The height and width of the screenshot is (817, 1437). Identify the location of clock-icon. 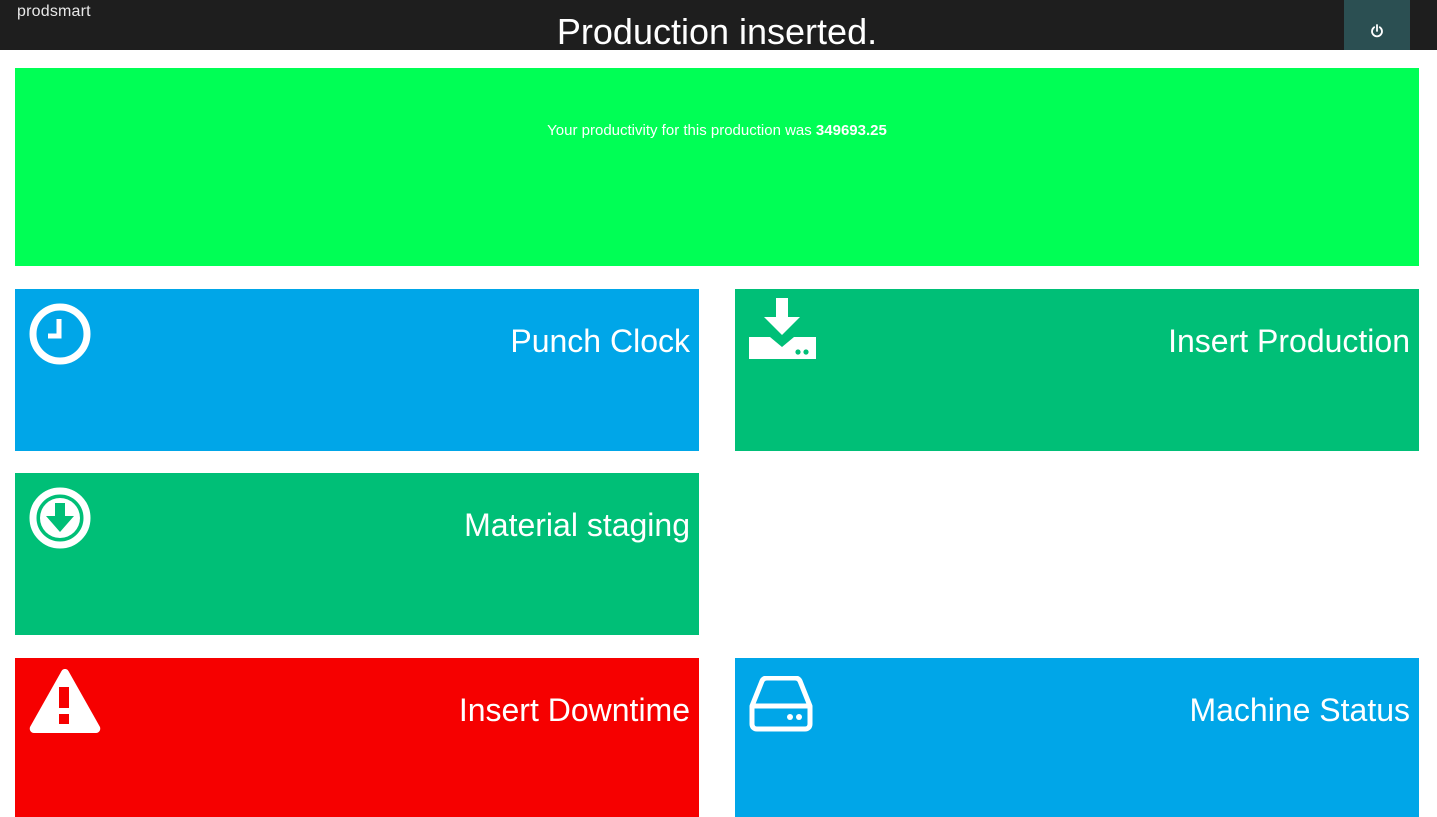
(60, 334).